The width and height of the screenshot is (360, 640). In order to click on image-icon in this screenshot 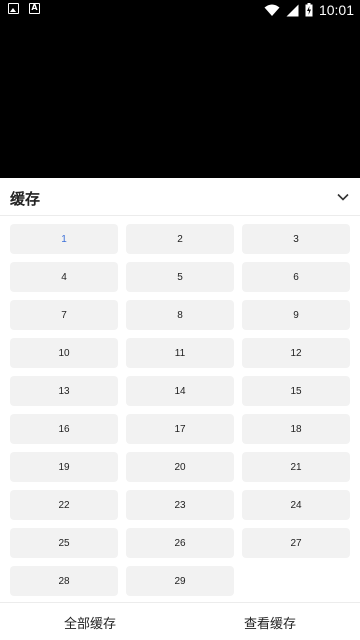, I will do `click(13, 8)`.